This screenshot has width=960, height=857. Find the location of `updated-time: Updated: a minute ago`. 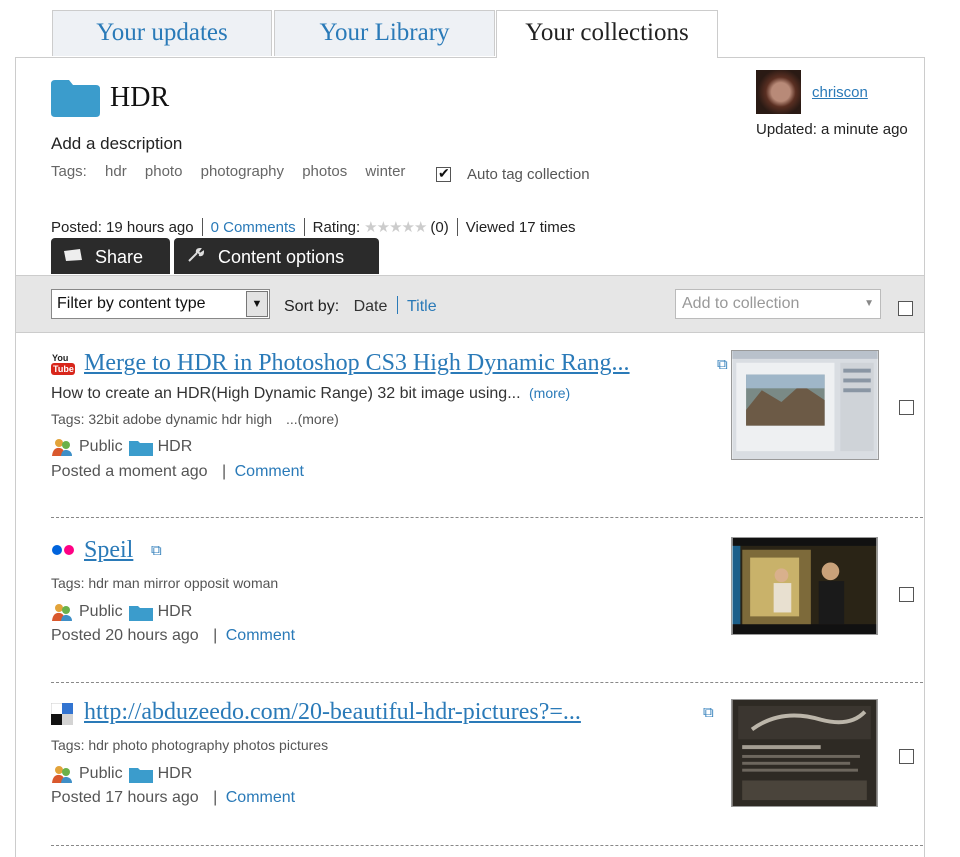

updated-time: Updated: a minute ago is located at coordinates (832, 129).